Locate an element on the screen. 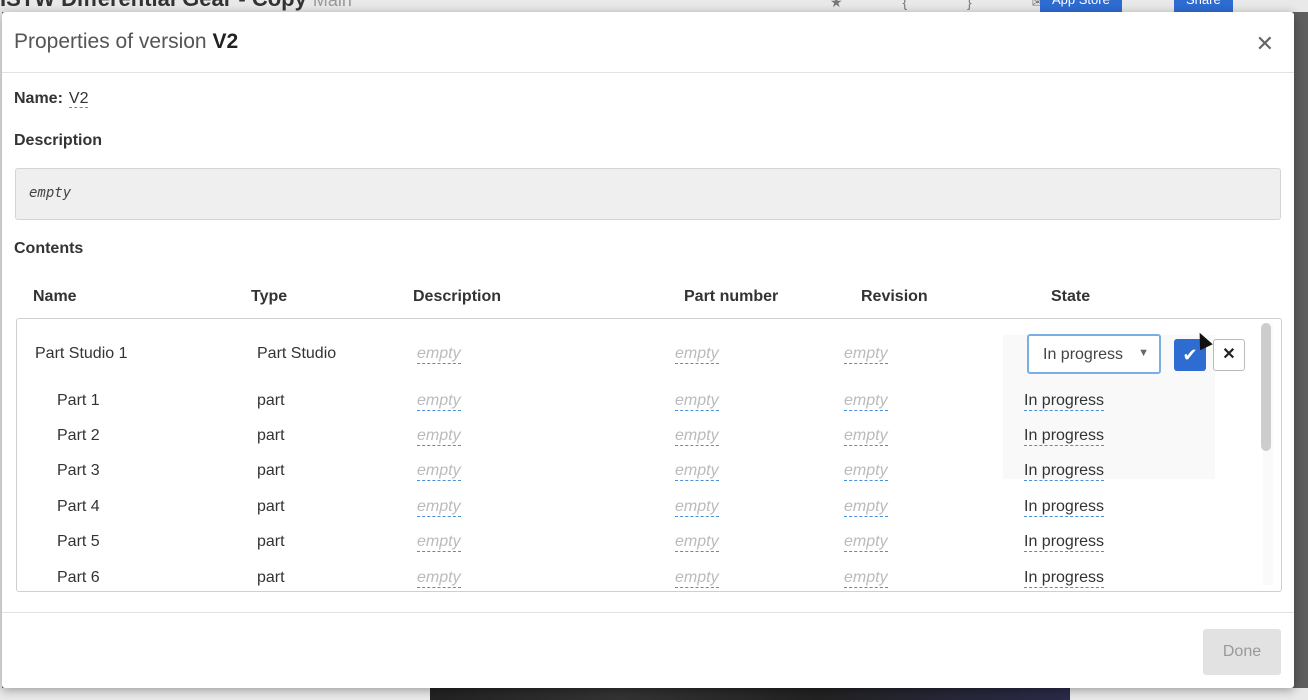 Image resolution: width=1308 pixels, height=700 pixels. app-store-button: App Store is located at coordinates (1081, 6).